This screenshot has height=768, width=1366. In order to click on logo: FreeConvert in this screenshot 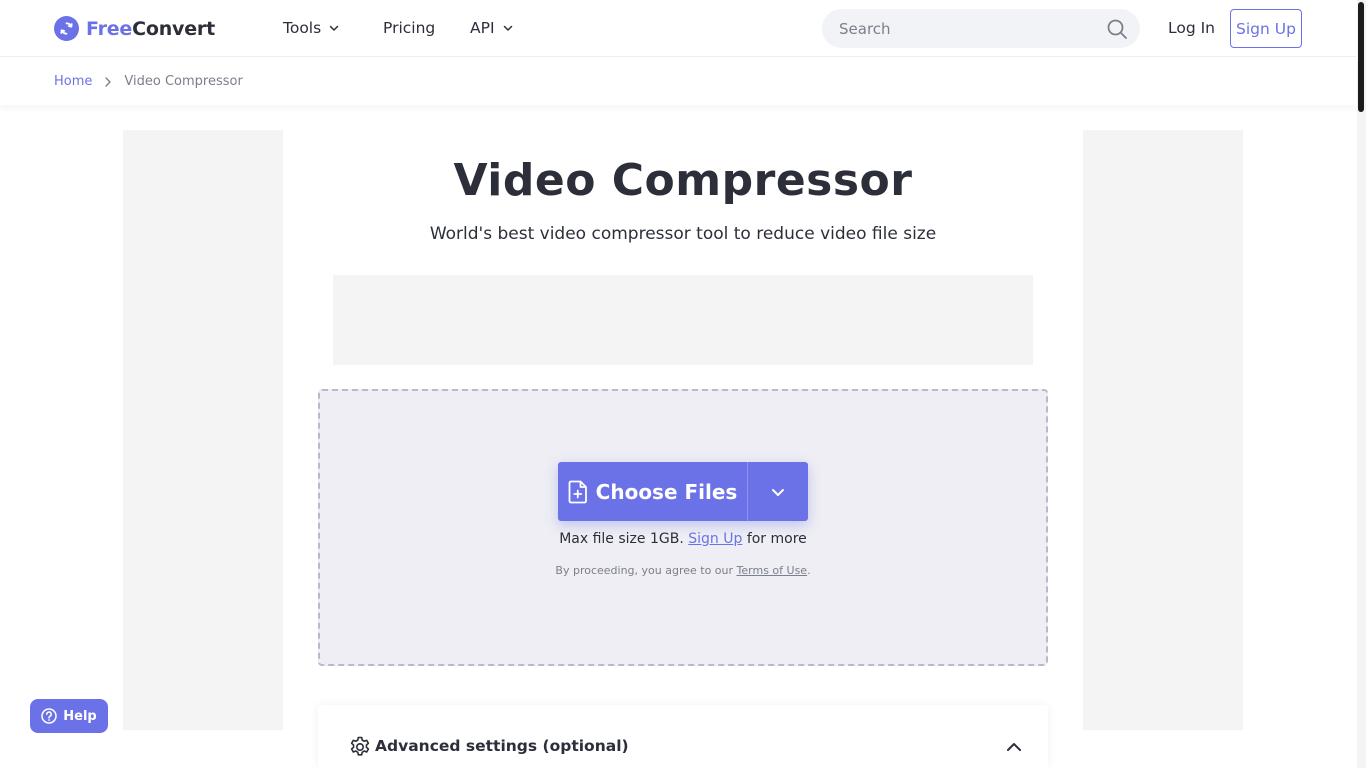, I will do `click(134, 28)`.